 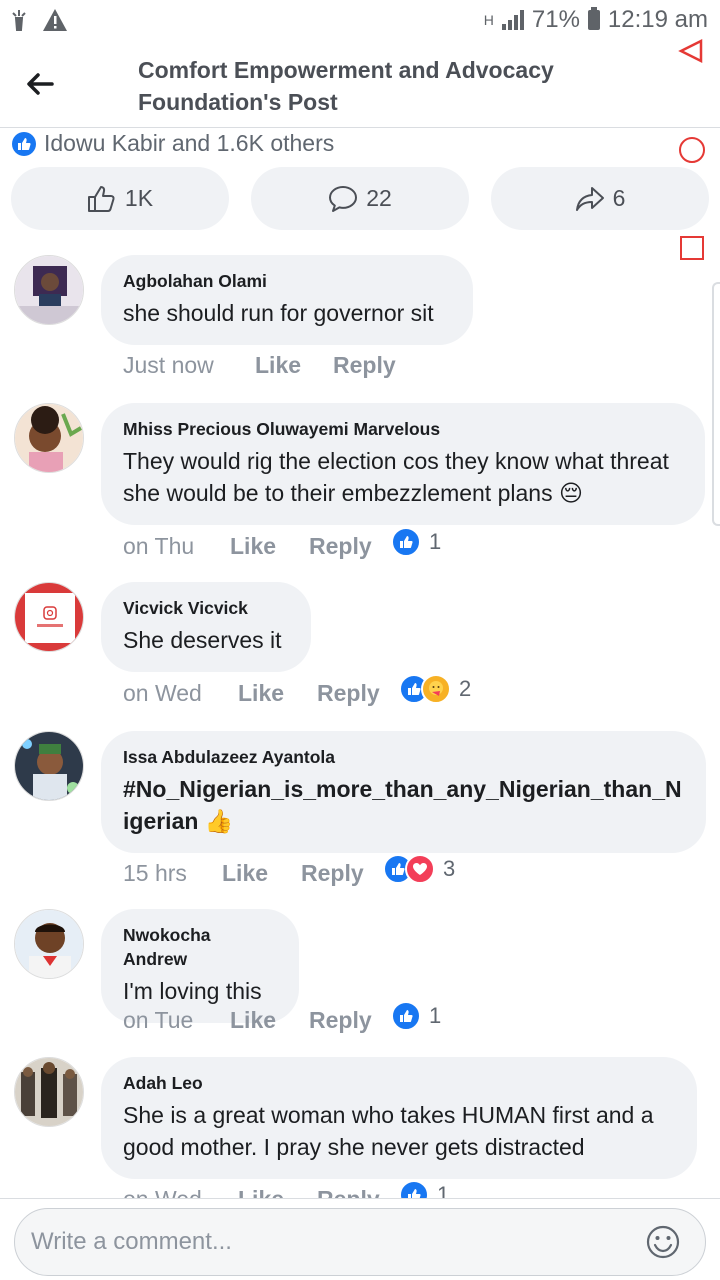 What do you see at coordinates (379, 198) in the screenshot?
I see `comment-count: 22` at bounding box center [379, 198].